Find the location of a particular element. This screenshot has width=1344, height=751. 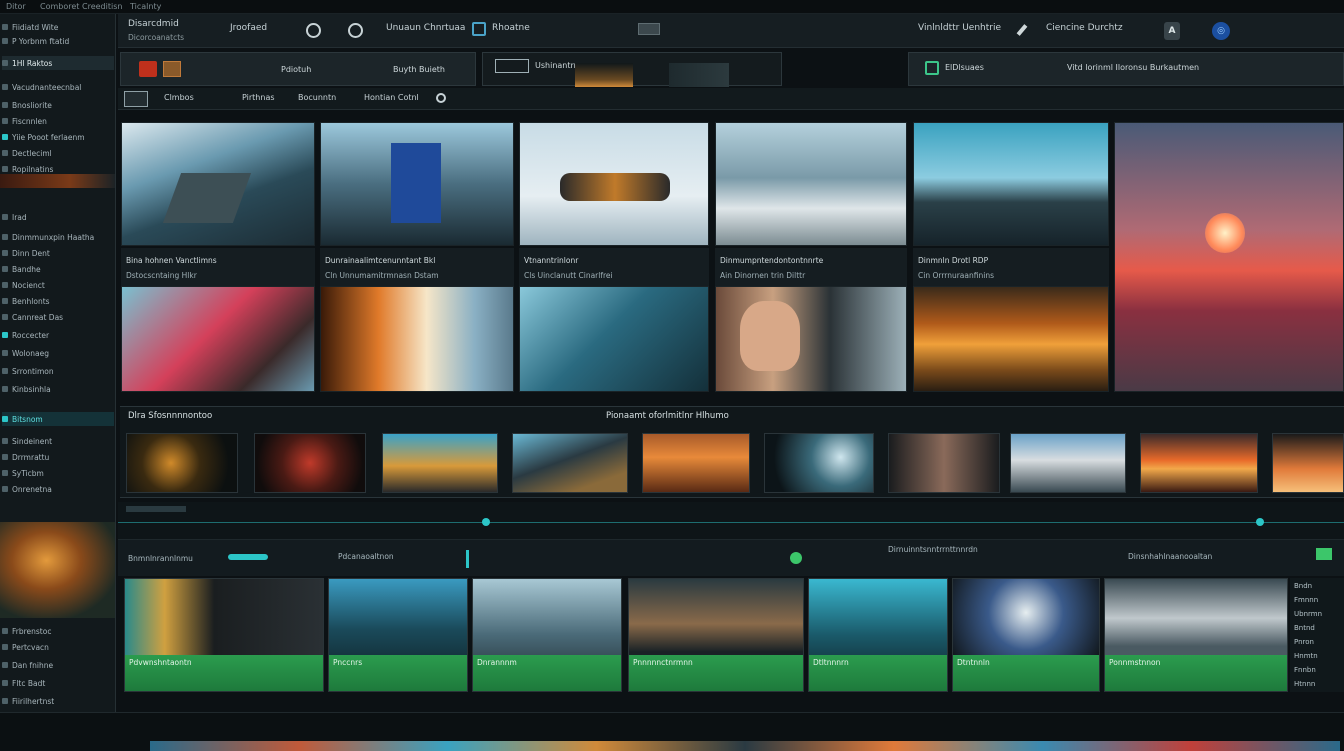

sidebar-item: Fiirilhertnst is located at coordinates (58, 701).